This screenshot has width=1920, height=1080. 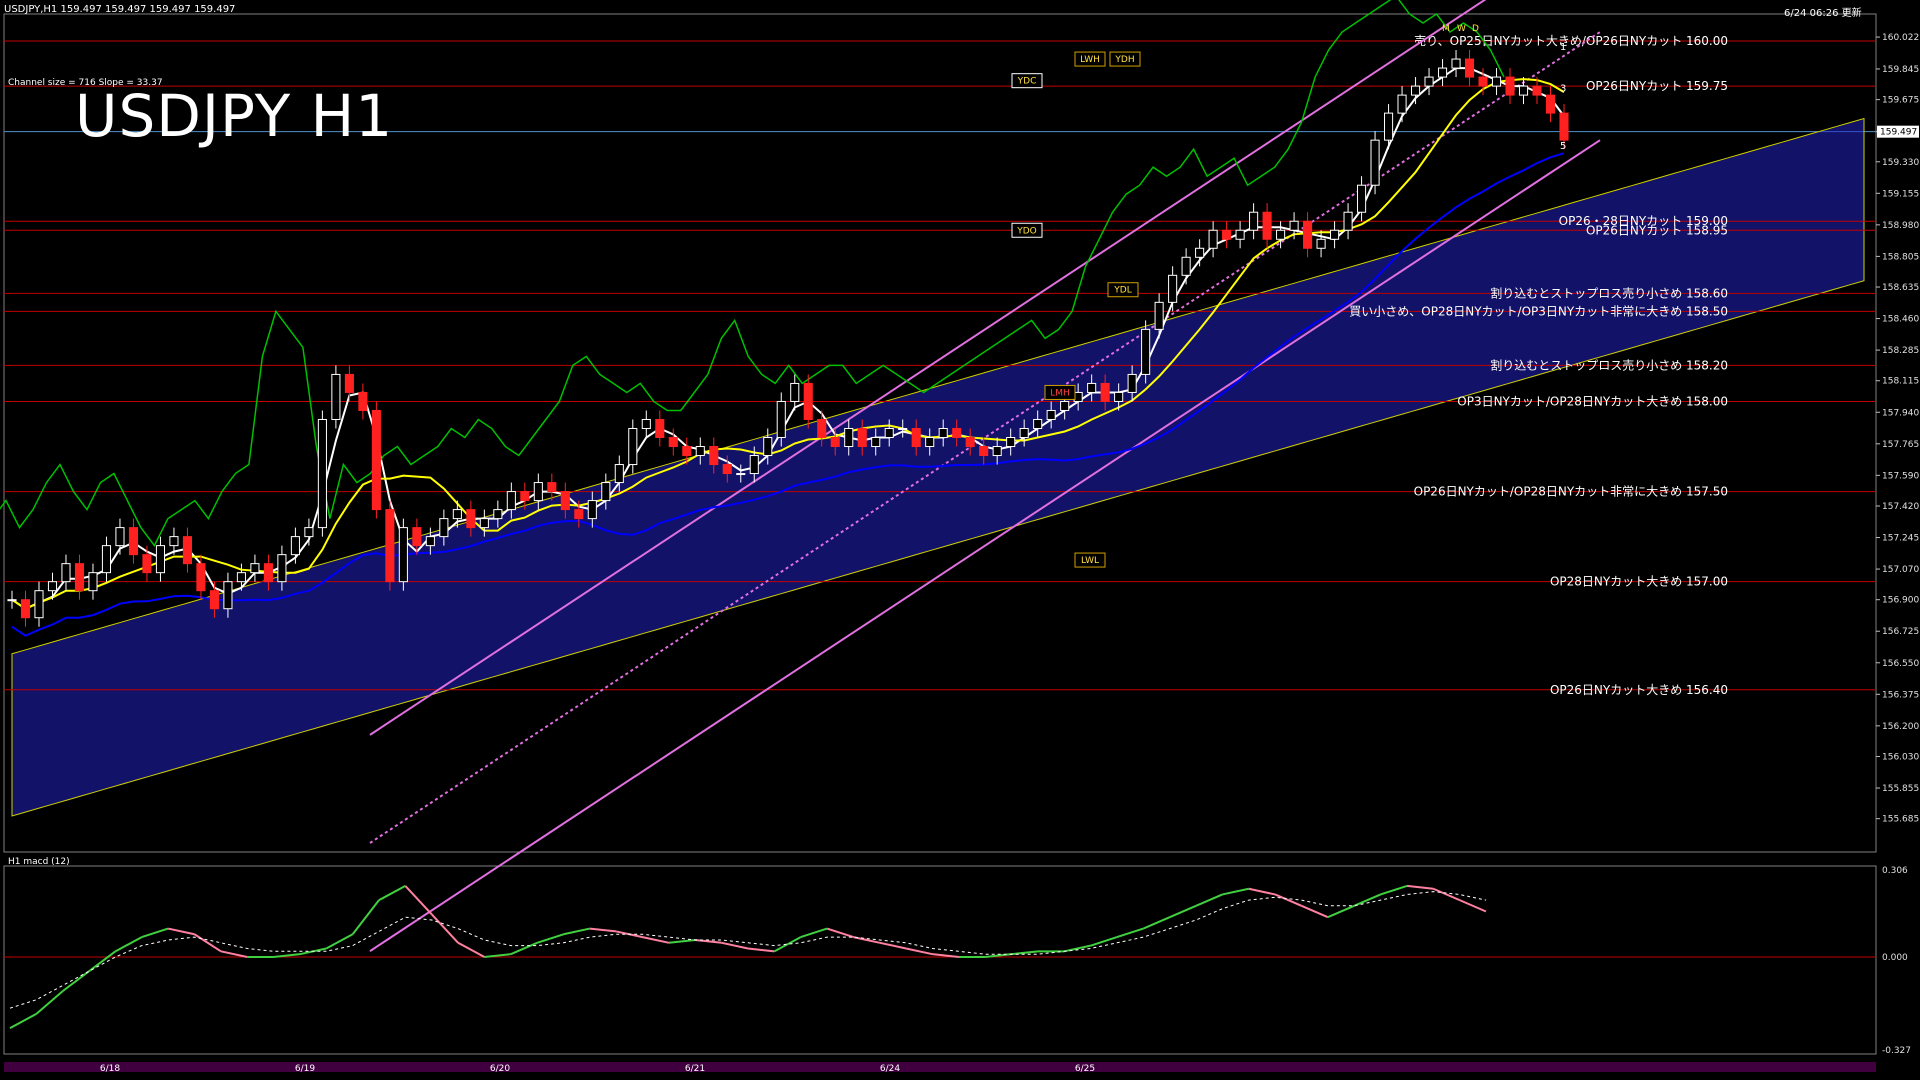 I want to click on level-label: LMH, so click(x=1060, y=393).